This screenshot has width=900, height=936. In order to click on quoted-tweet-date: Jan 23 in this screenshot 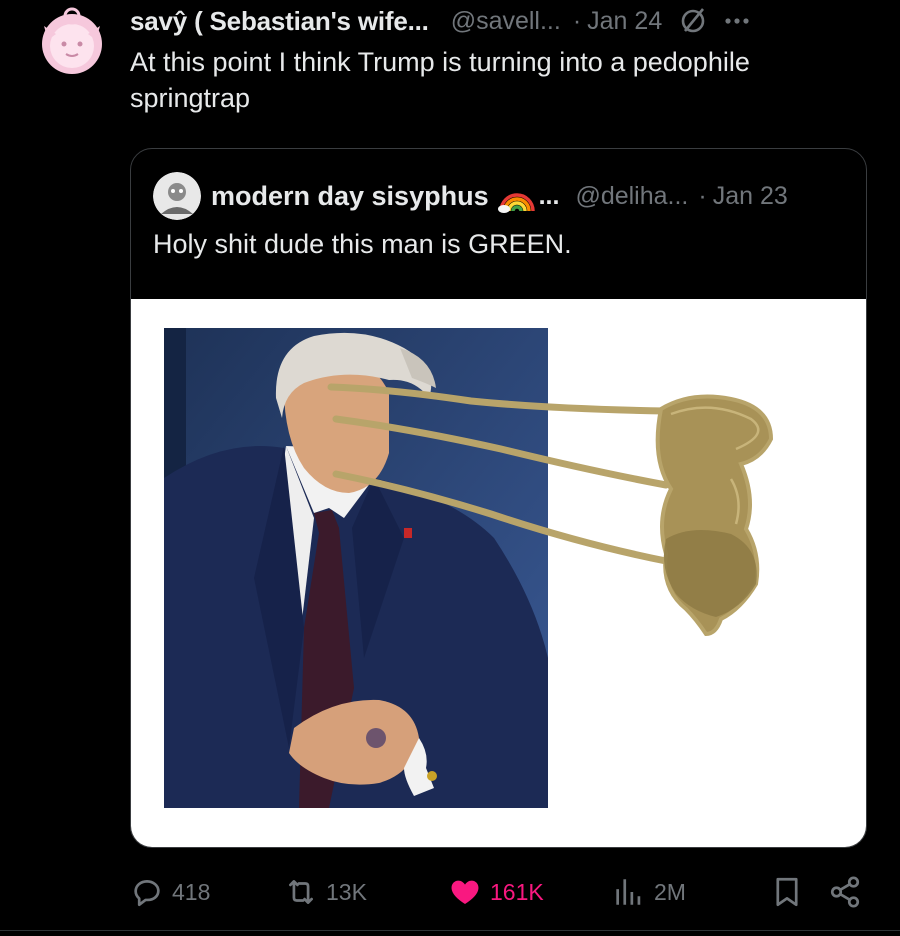, I will do `click(750, 196)`.